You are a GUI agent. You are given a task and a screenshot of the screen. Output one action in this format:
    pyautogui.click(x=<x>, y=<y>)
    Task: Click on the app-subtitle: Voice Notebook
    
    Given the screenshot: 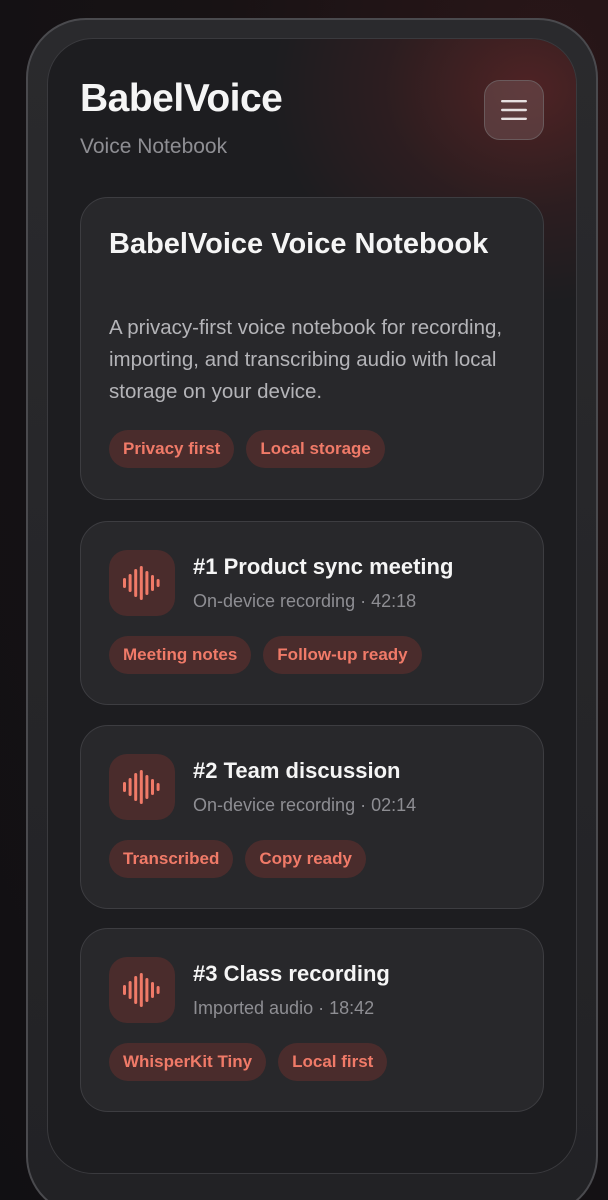 What is the action you would take?
    pyautogui.click(x=154, y=146)
    